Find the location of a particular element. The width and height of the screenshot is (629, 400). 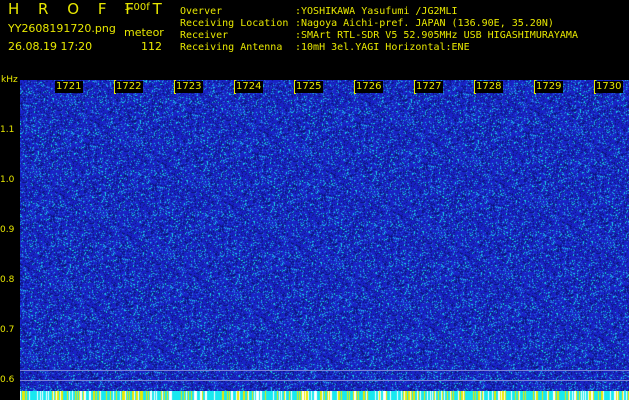

minute-label: 1728 is located at coordinates (489, 87).